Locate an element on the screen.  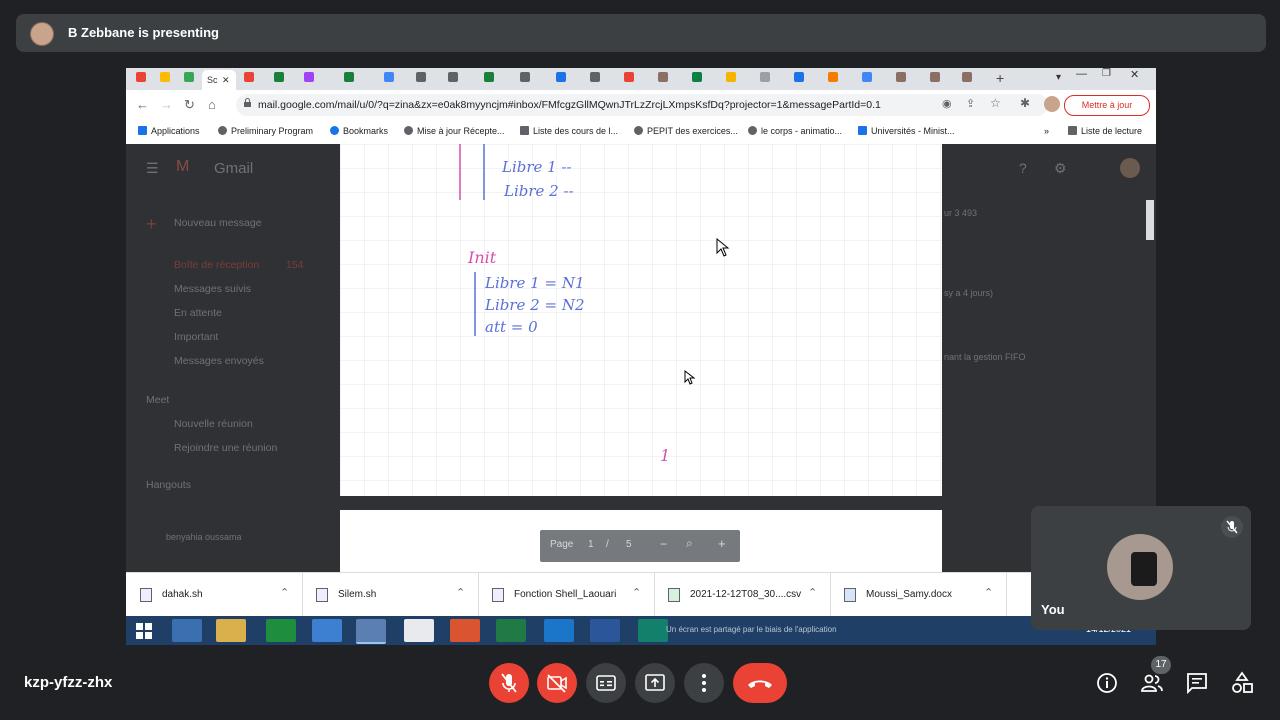
update-button: Mettre à jour is located at coordinates (1107, 105).